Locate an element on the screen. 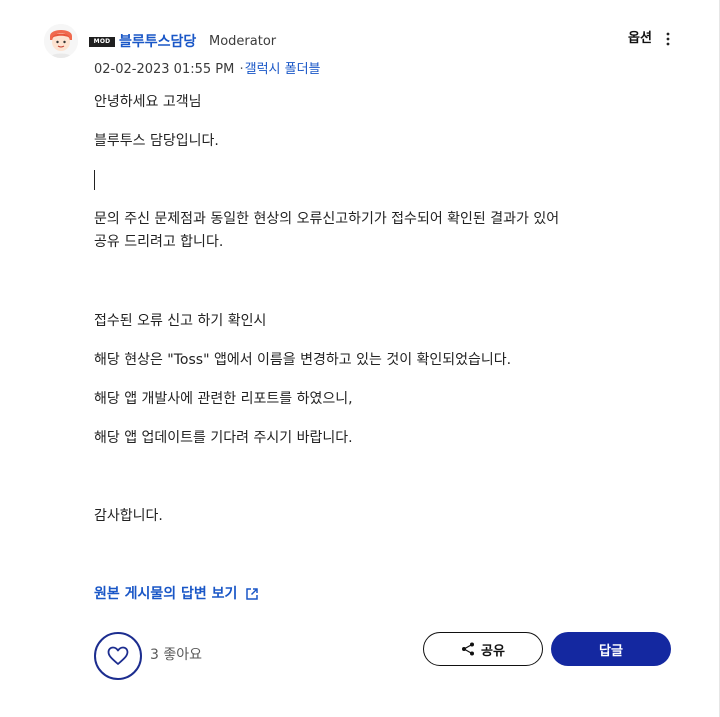  body-line: 공유 드리려고 합니다. is located at coordinates (159, 242).